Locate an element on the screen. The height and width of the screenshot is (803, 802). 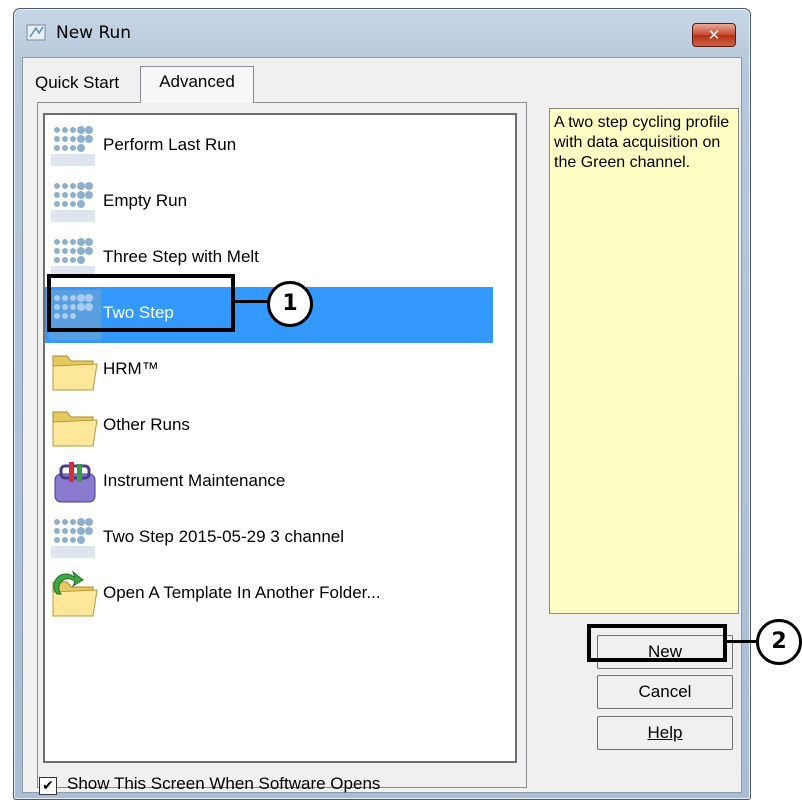
tab-label: Advanced is located at coordinates (197, 81).